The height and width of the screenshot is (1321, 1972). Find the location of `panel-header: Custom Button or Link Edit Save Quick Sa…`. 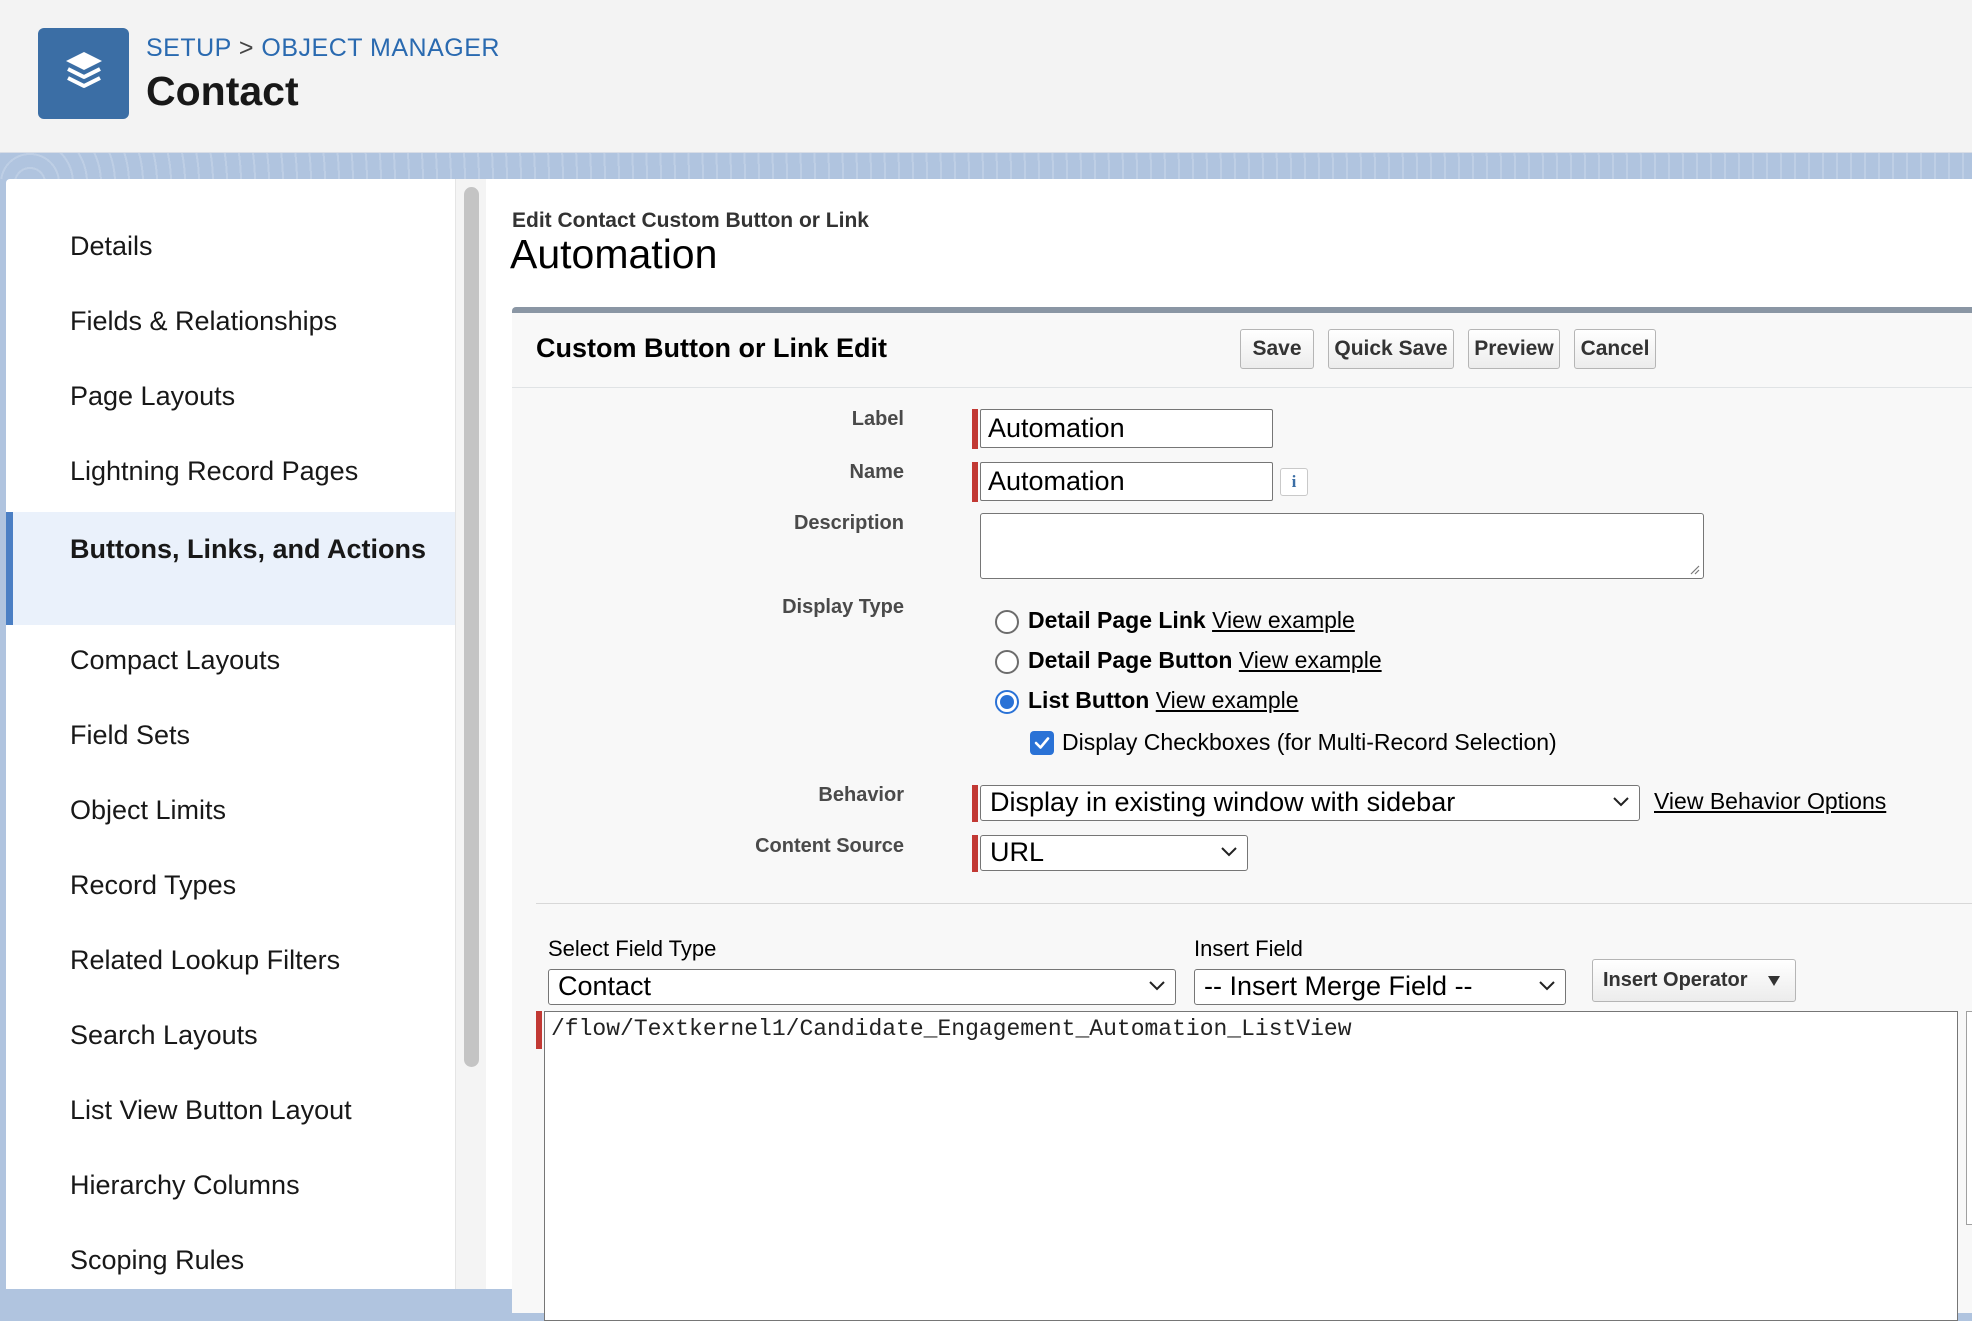

panel-header: Custom Button or Link Edit Save Quick Sa… is located at coordinates (1242, 350).